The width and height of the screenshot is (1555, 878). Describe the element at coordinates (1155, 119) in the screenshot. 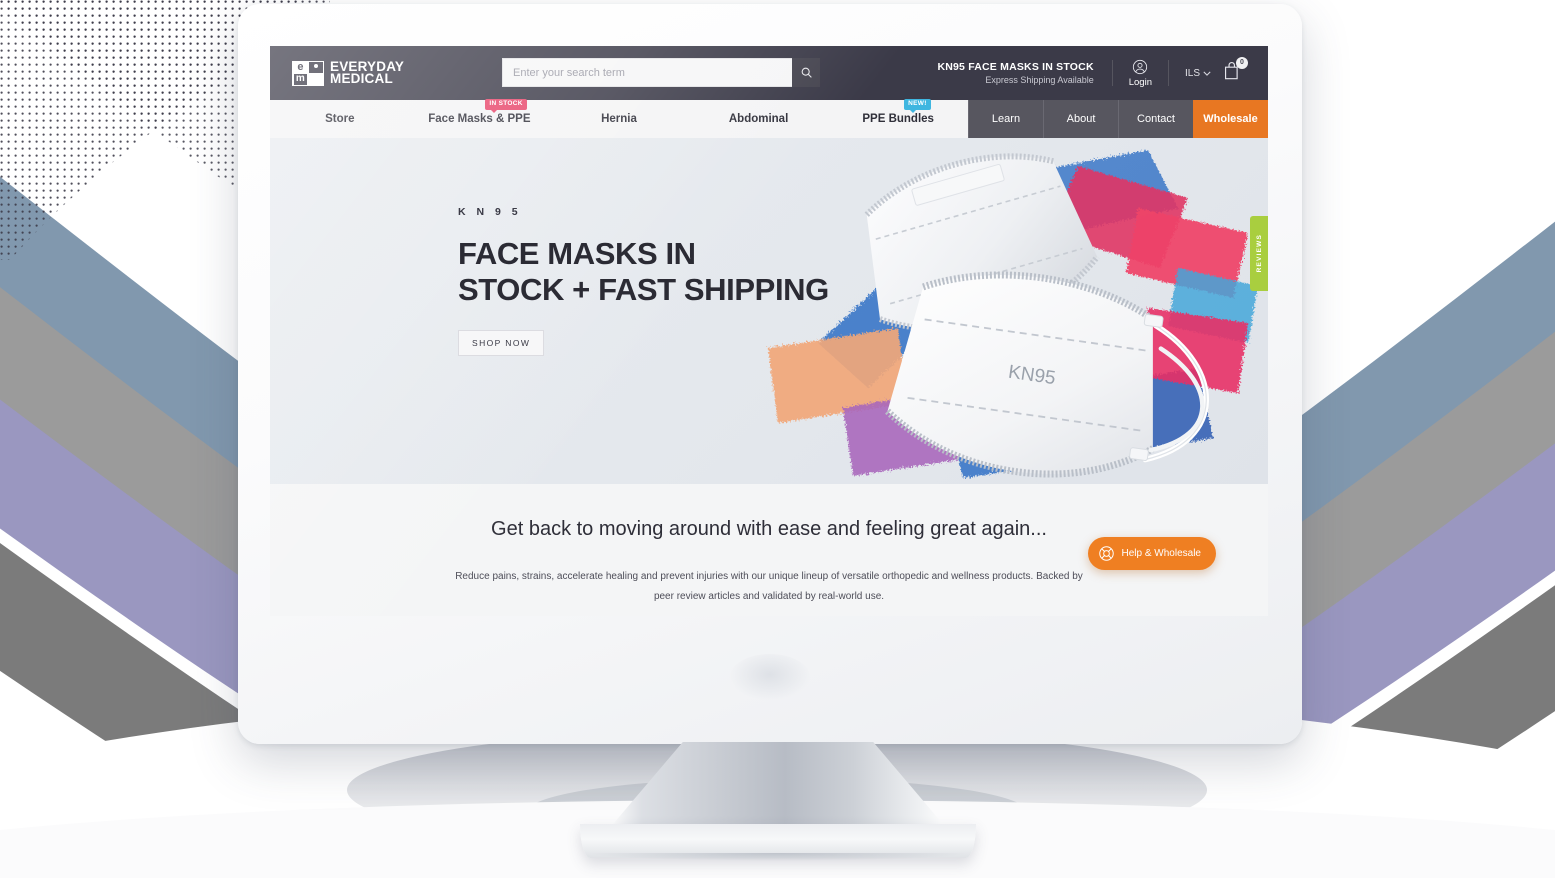

I see `nav-item-contact: Contact` at that location.